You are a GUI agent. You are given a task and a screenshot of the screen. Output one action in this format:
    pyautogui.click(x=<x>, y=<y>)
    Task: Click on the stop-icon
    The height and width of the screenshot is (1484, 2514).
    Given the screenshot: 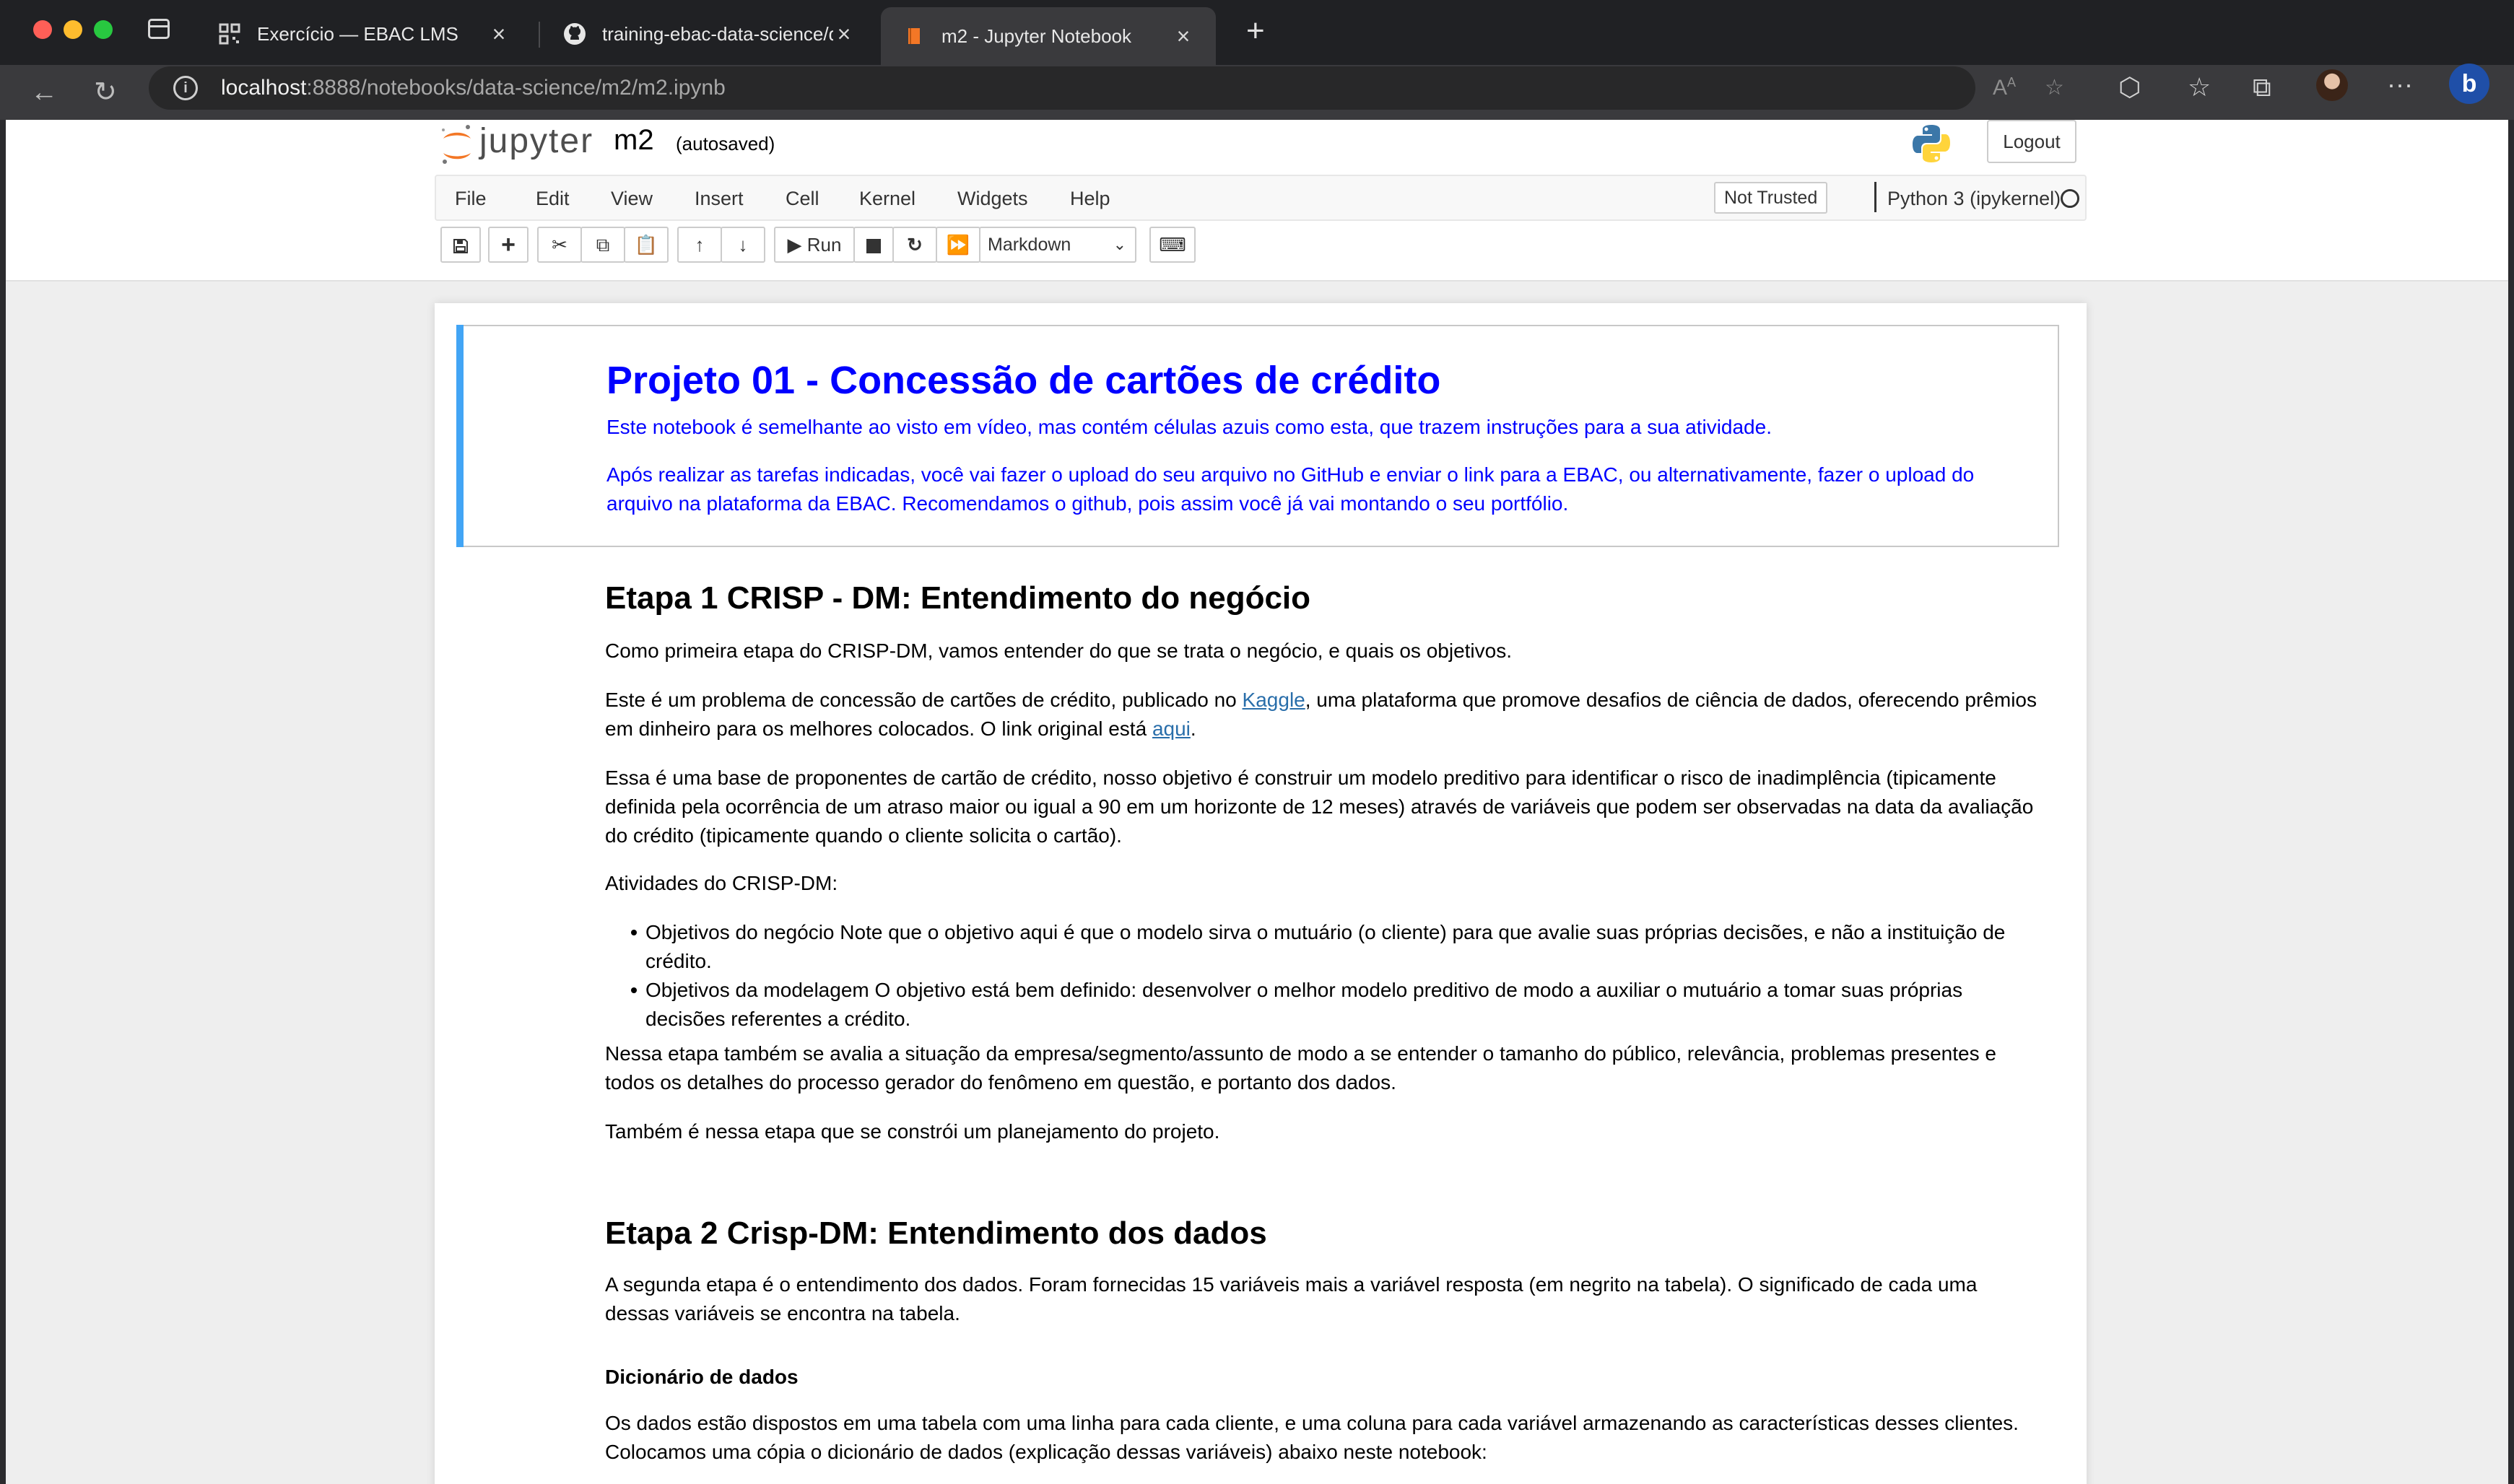 What is the action you would take?
    pyautogui.click(x=873, y=246)
    